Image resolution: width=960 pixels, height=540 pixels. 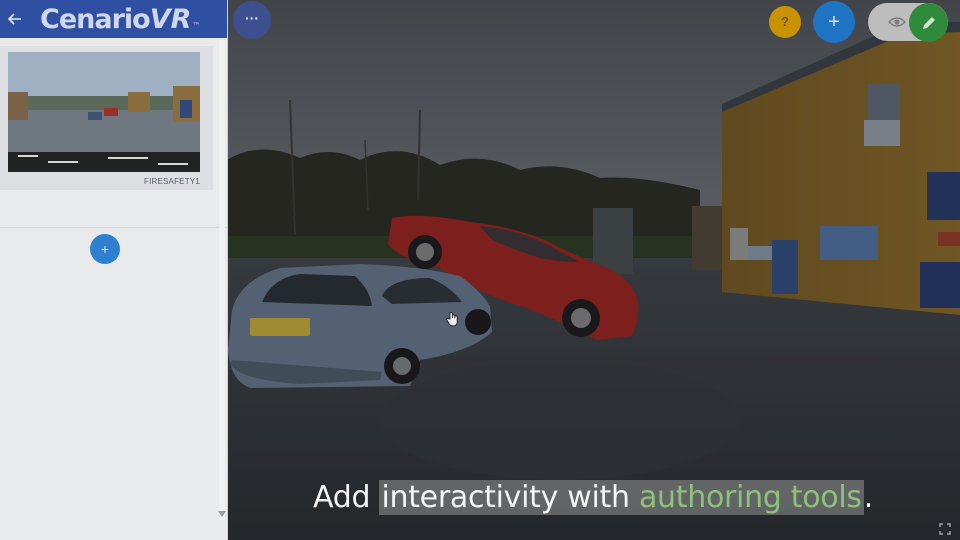 I want to click on caption-accent-text: authoring tools, so click(x=750, y=497).